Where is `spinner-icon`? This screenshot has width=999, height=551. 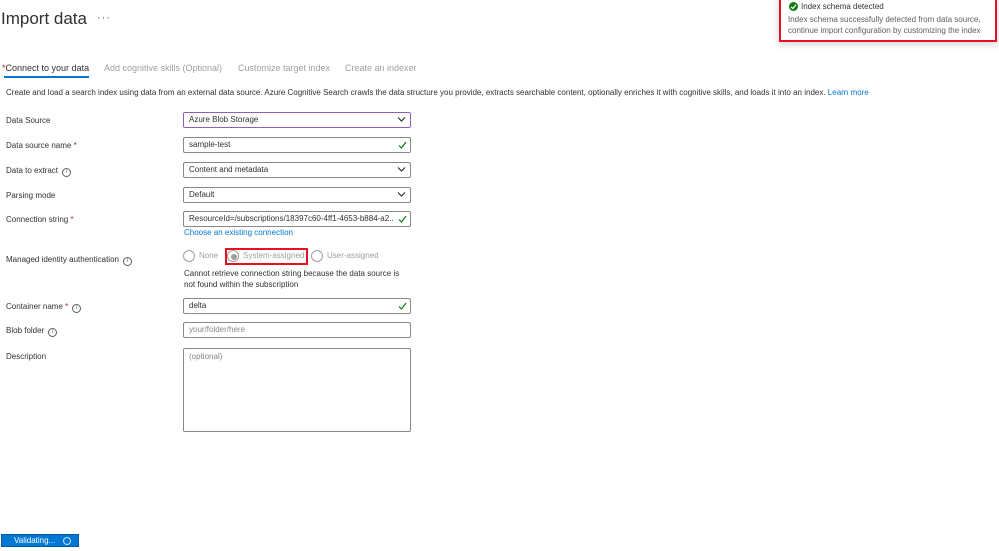 spinner-icon is located at coordinates (67, 541).